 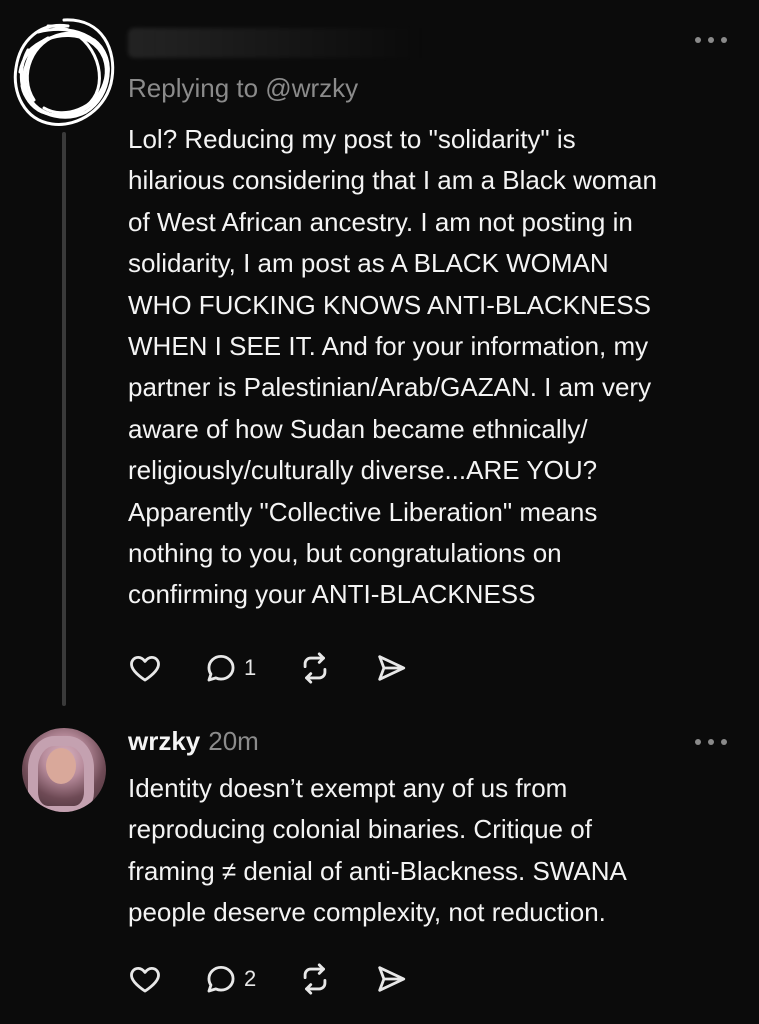 I want to click on replying-to-label: Replying to @wrzky, so click(x=243, y=88).